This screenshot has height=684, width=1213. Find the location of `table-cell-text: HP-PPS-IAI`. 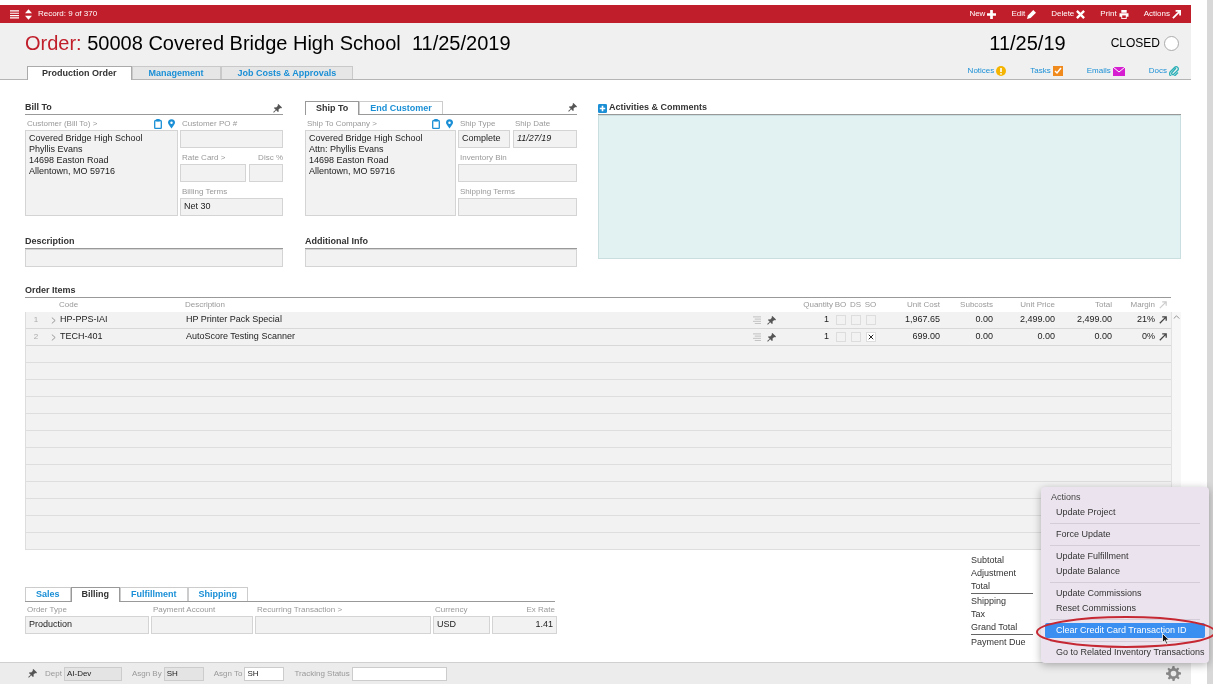

table-cell-text: HP-PPS-IAI is located at coordinates (84, 320).